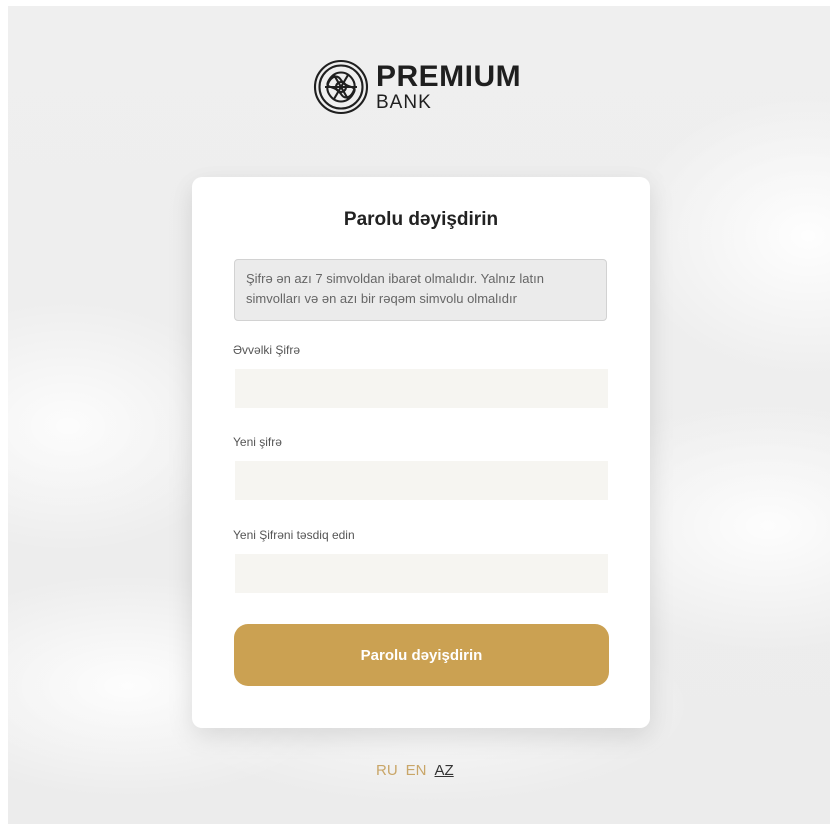 This screenshot has width=838, height=824. Describe the element at coordinates (294, 535) in the screenshot. I see `confirm-password-label: Yeni Şifrəni təsdiq edin` at that location.